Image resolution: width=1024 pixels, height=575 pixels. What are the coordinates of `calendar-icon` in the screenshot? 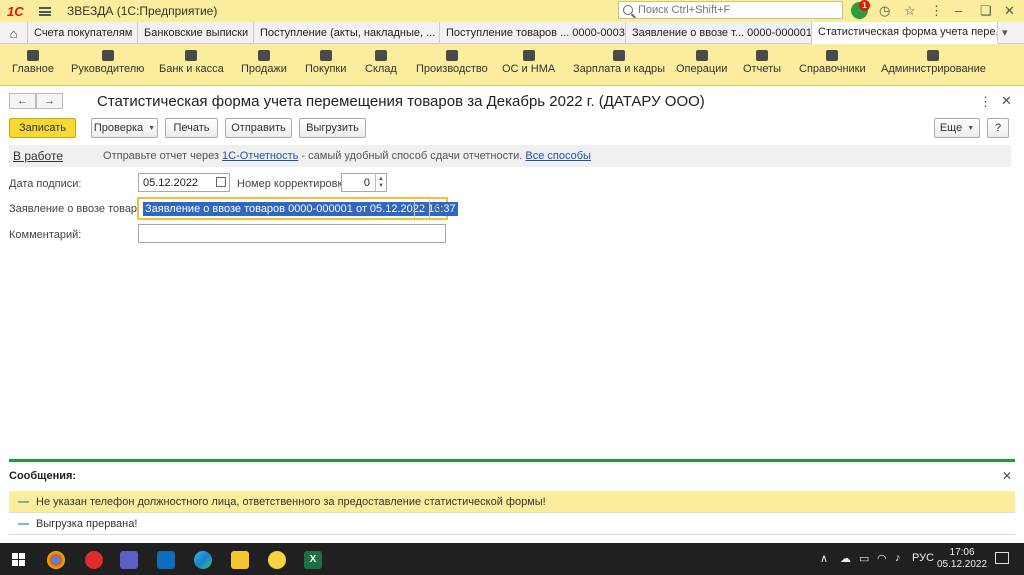 It's located at (221, 182).